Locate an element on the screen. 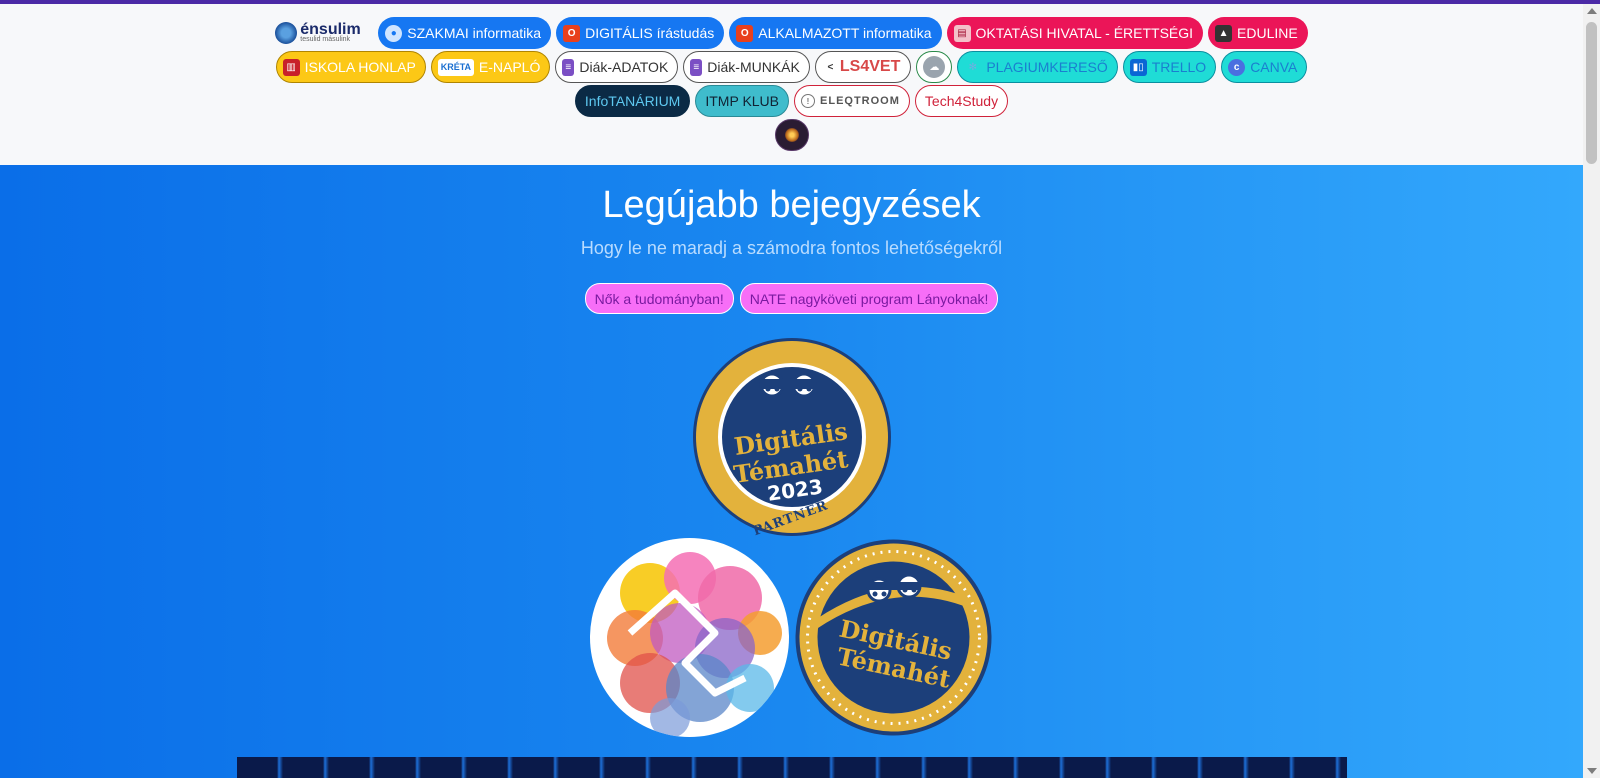 The image size is (1600, 778). link-label: Diák-MUNKÁK is located at coordinates (753, 67).